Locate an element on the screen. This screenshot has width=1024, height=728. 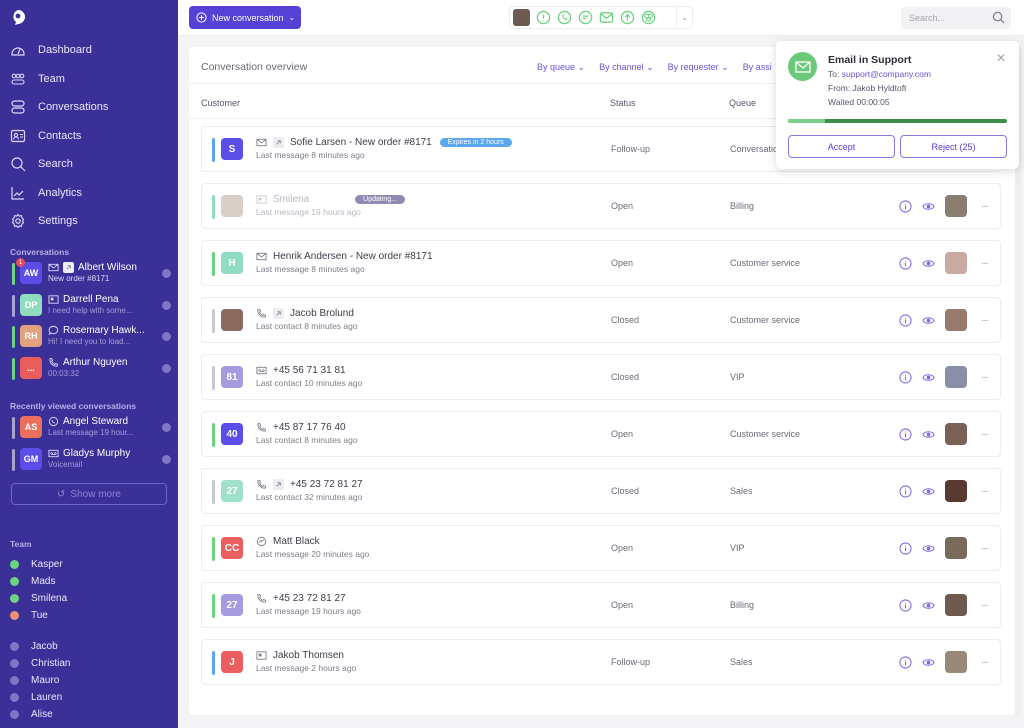
upload-channel-icon is located at coordinates (627, 17).